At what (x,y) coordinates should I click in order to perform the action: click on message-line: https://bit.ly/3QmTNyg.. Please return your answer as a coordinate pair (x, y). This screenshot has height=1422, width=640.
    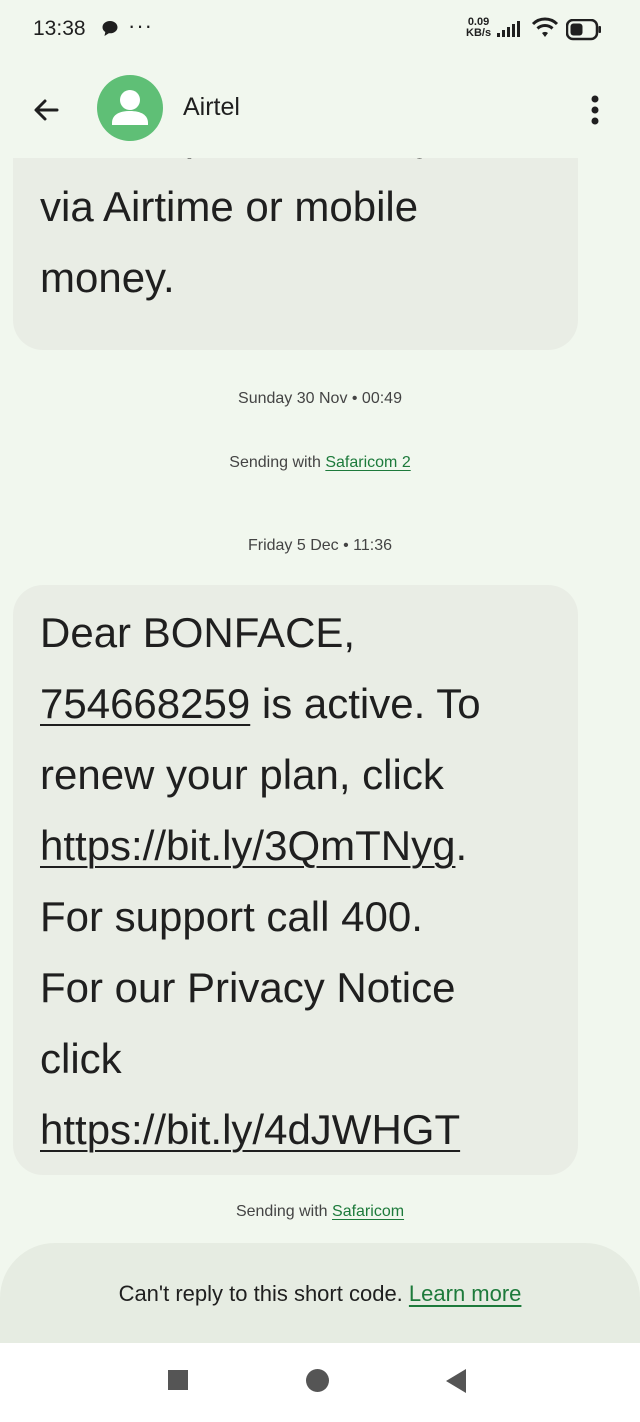
    Looking at the image, I should click on (309, 845).